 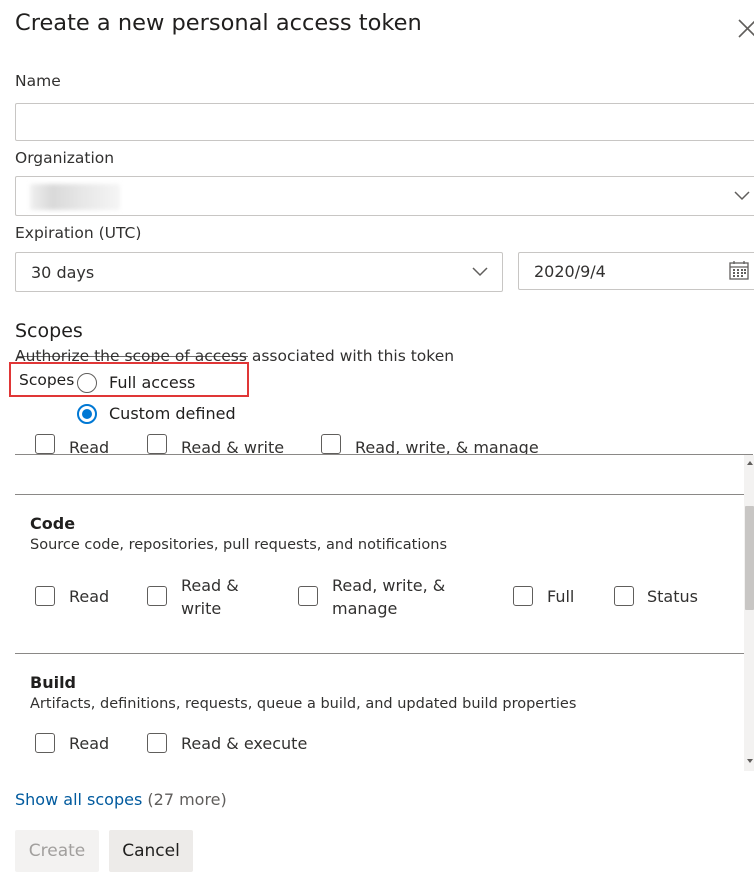 What do you see at coordinates (561, 596) in the screenshot?
I see `code-full-label: Full` at bounding box center [561, 596].